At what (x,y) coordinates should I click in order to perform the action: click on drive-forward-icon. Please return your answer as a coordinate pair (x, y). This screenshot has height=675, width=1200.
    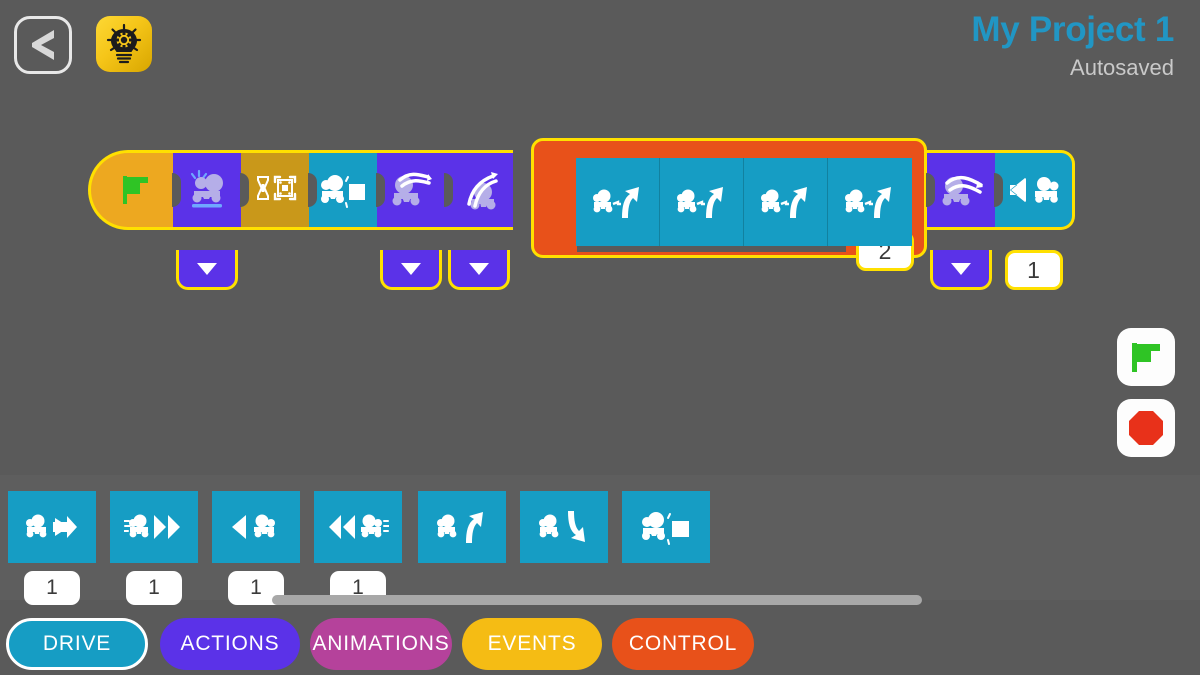
    Looking at the image, I should click on (51, 526).